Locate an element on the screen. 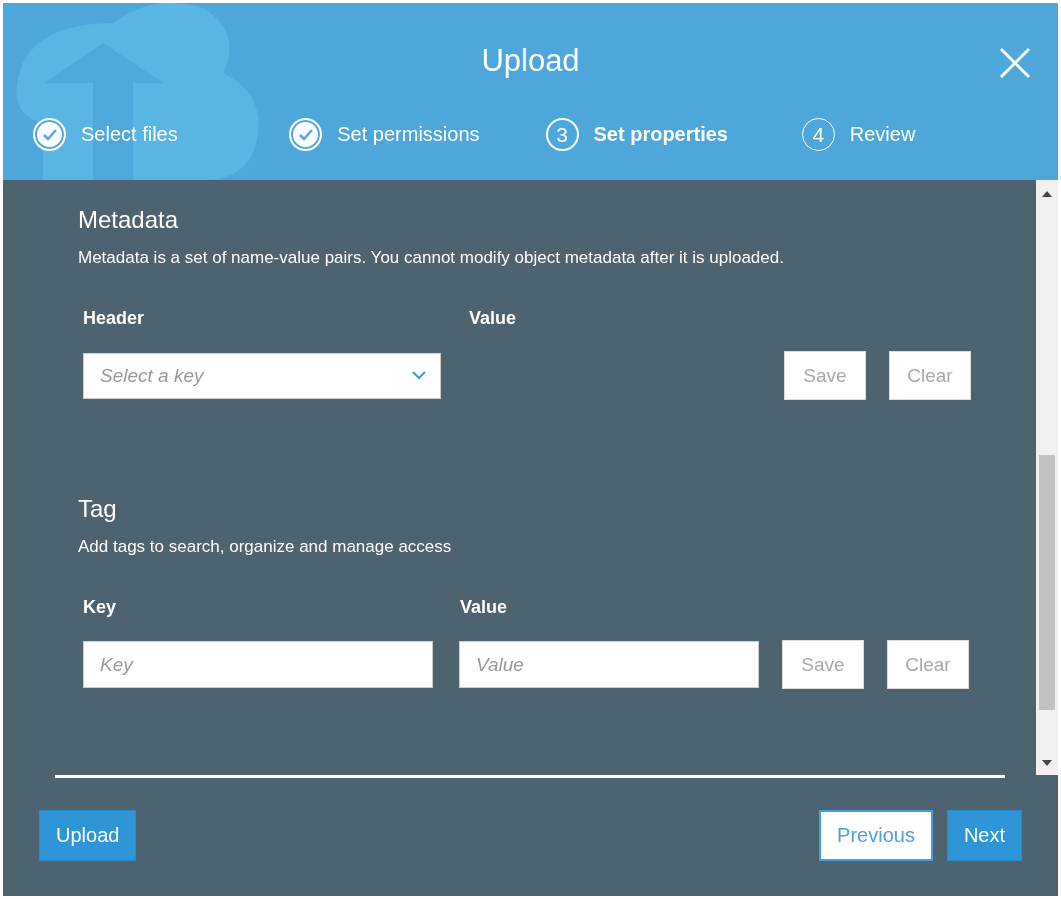 Image resolution: width=1061 pixels, height=899 pixels. step-label: Set permissions is located at coordinates (408, 134).